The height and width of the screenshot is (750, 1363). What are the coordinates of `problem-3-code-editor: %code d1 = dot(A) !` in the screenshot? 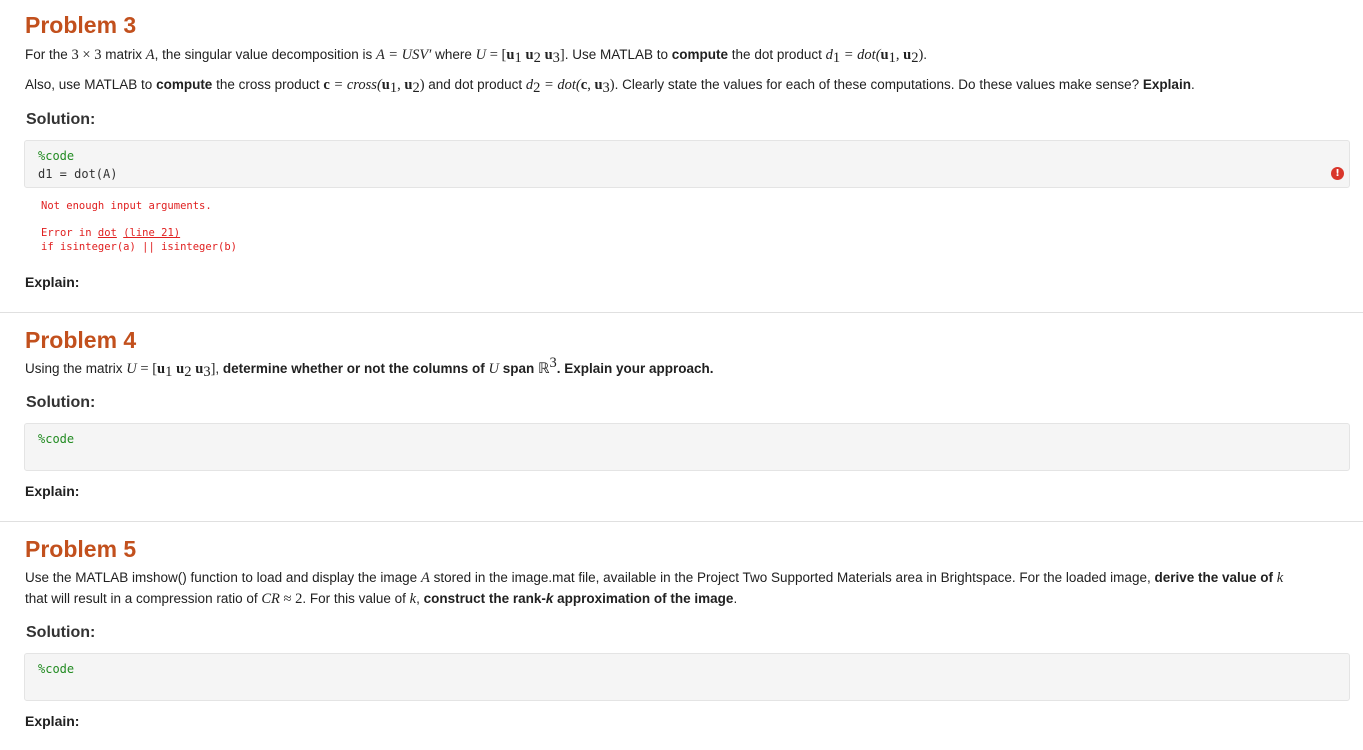 It's located at (687, 164).